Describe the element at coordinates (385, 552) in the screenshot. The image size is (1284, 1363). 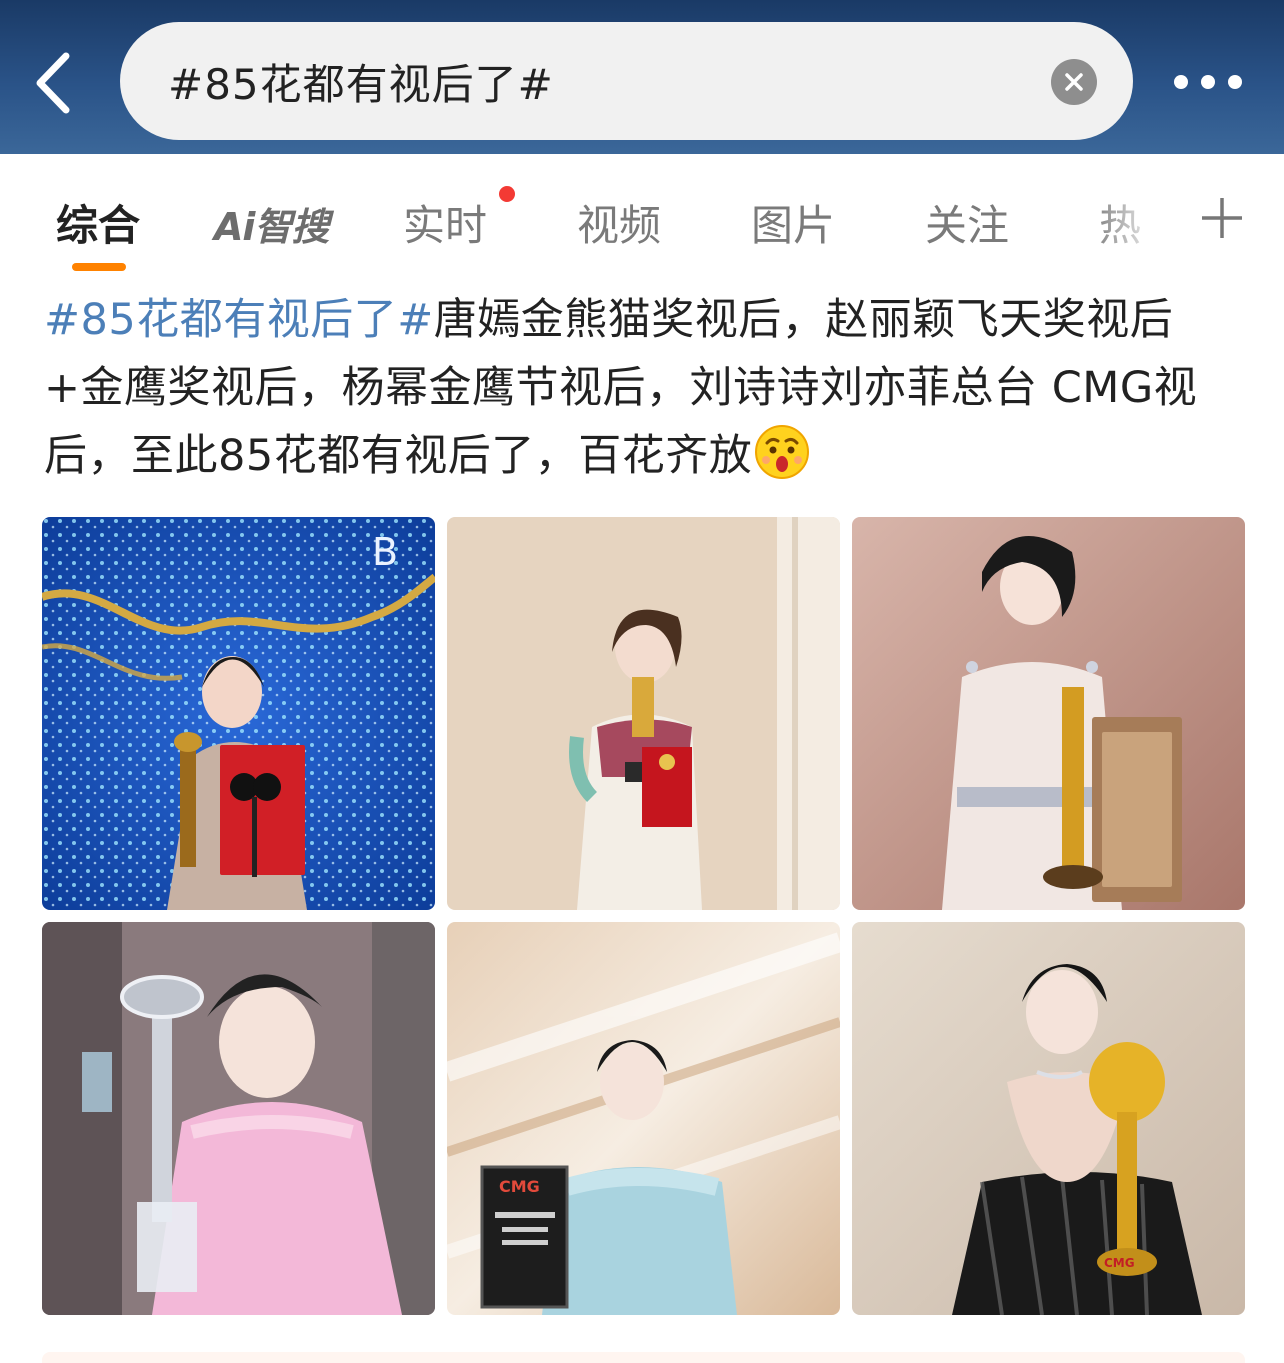
I see `svg-text: B` at that location.